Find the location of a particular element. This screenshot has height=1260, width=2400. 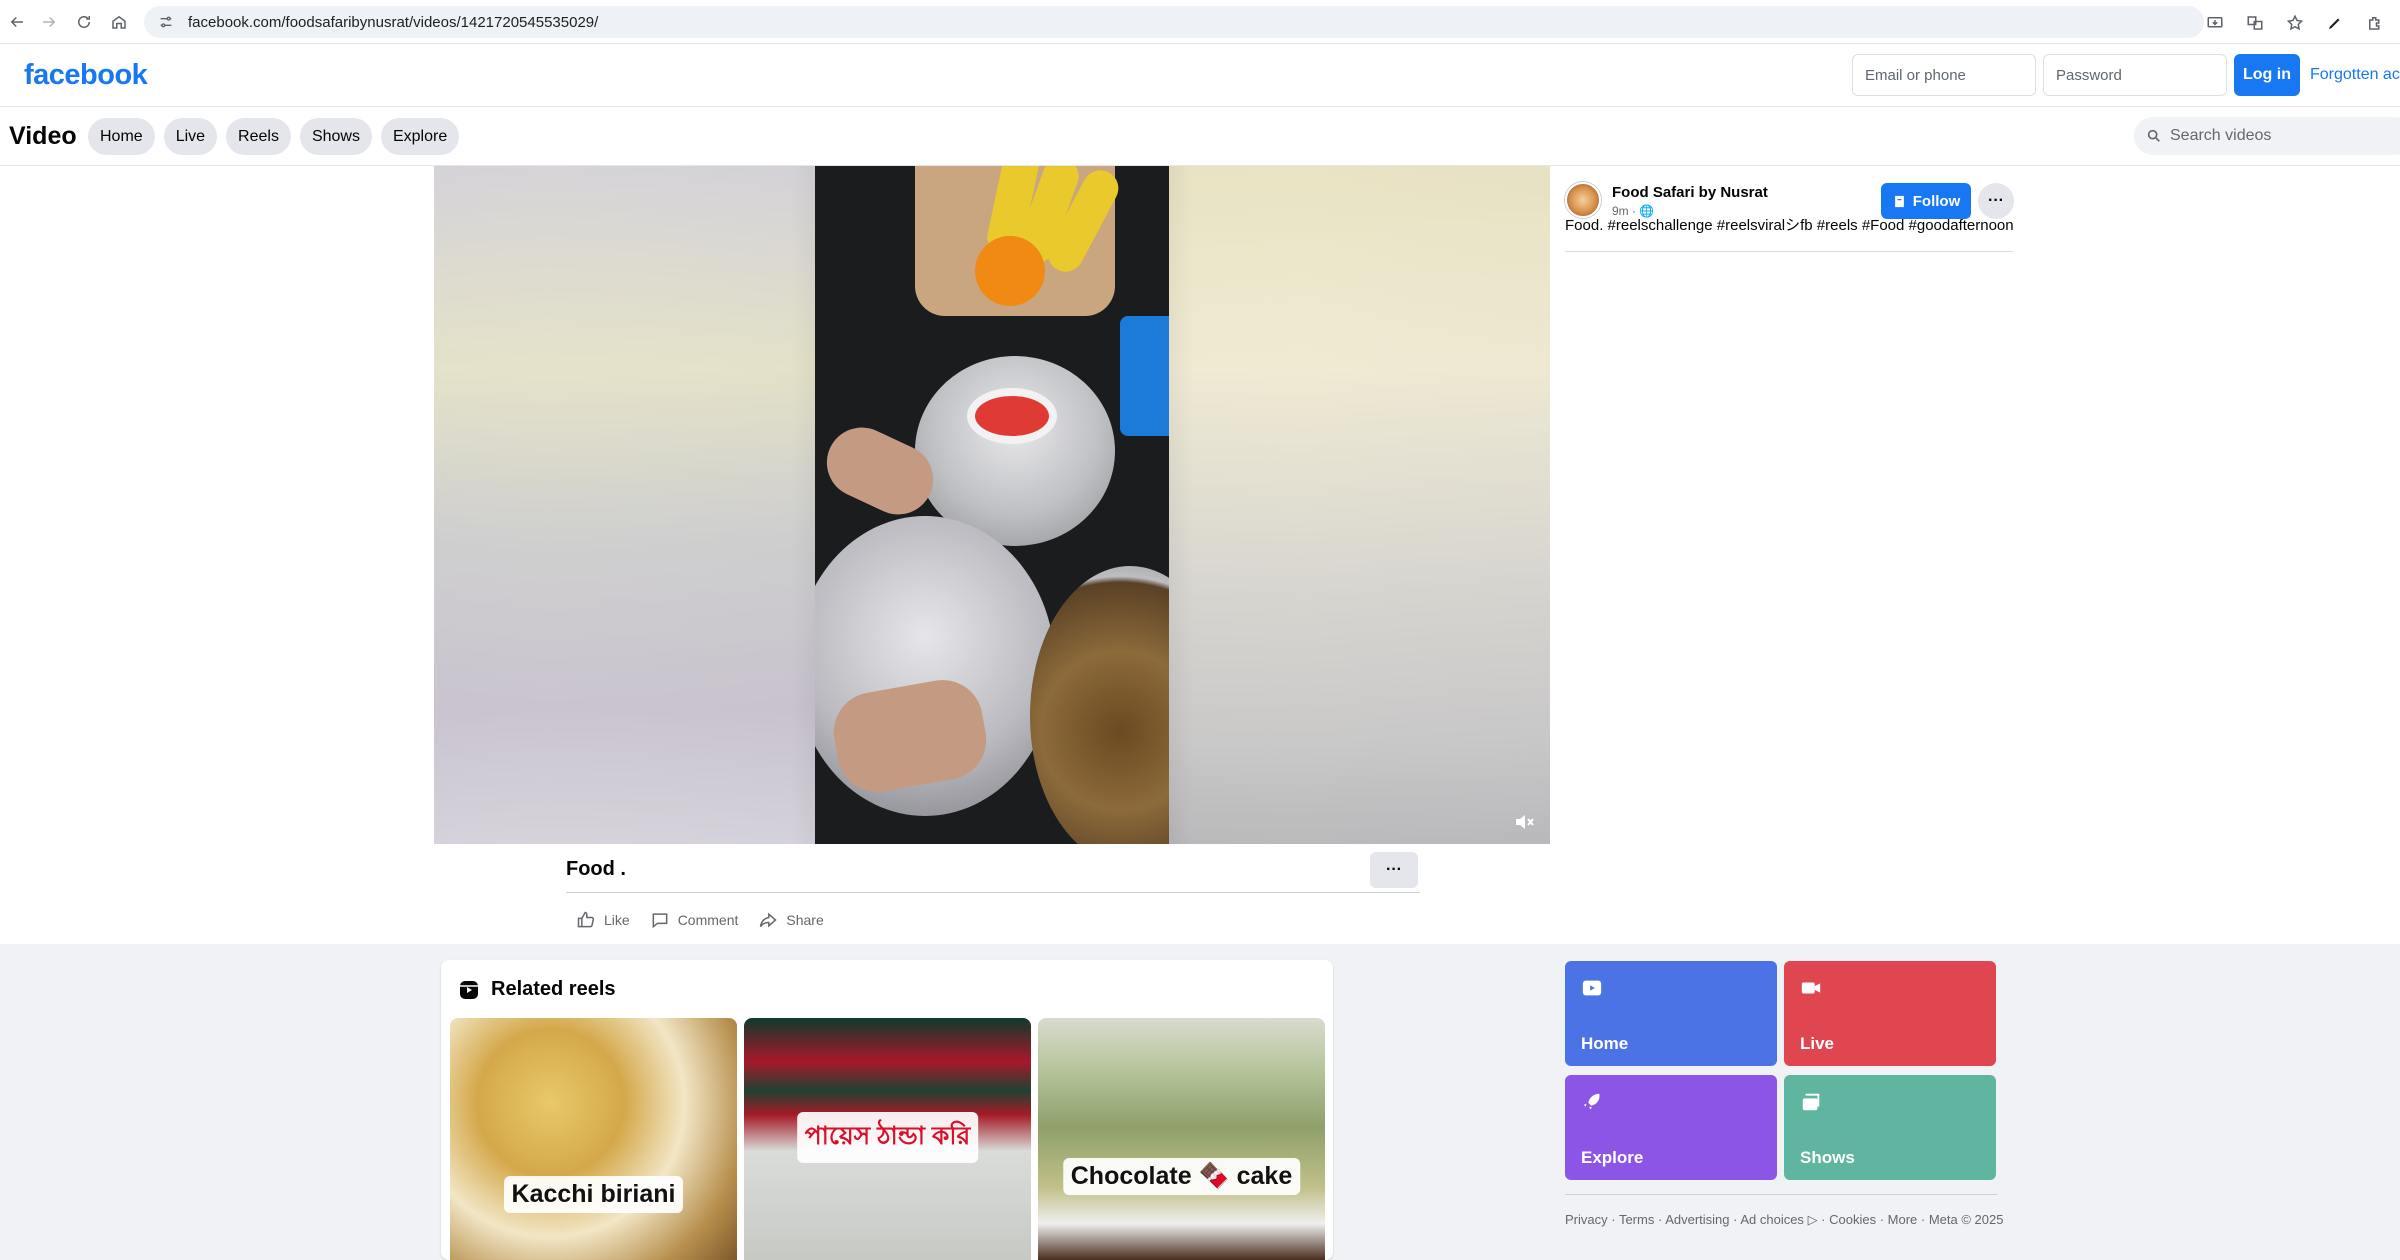

mute-icon is located at coordinates (1524, 822).